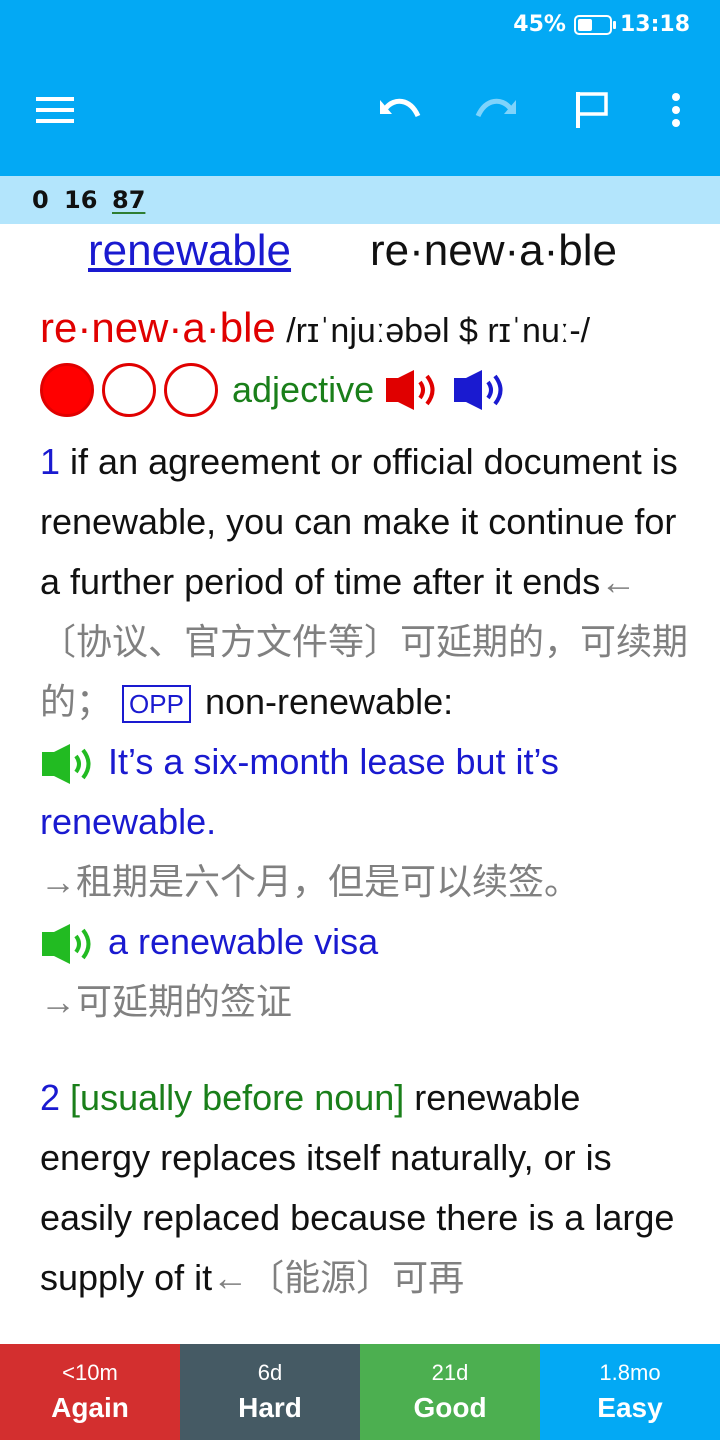 The image size is (720, 1440). Describe the element at coordinates (158, 327) in the screenshot. I see `headword: re·new·a·ble` at that location.